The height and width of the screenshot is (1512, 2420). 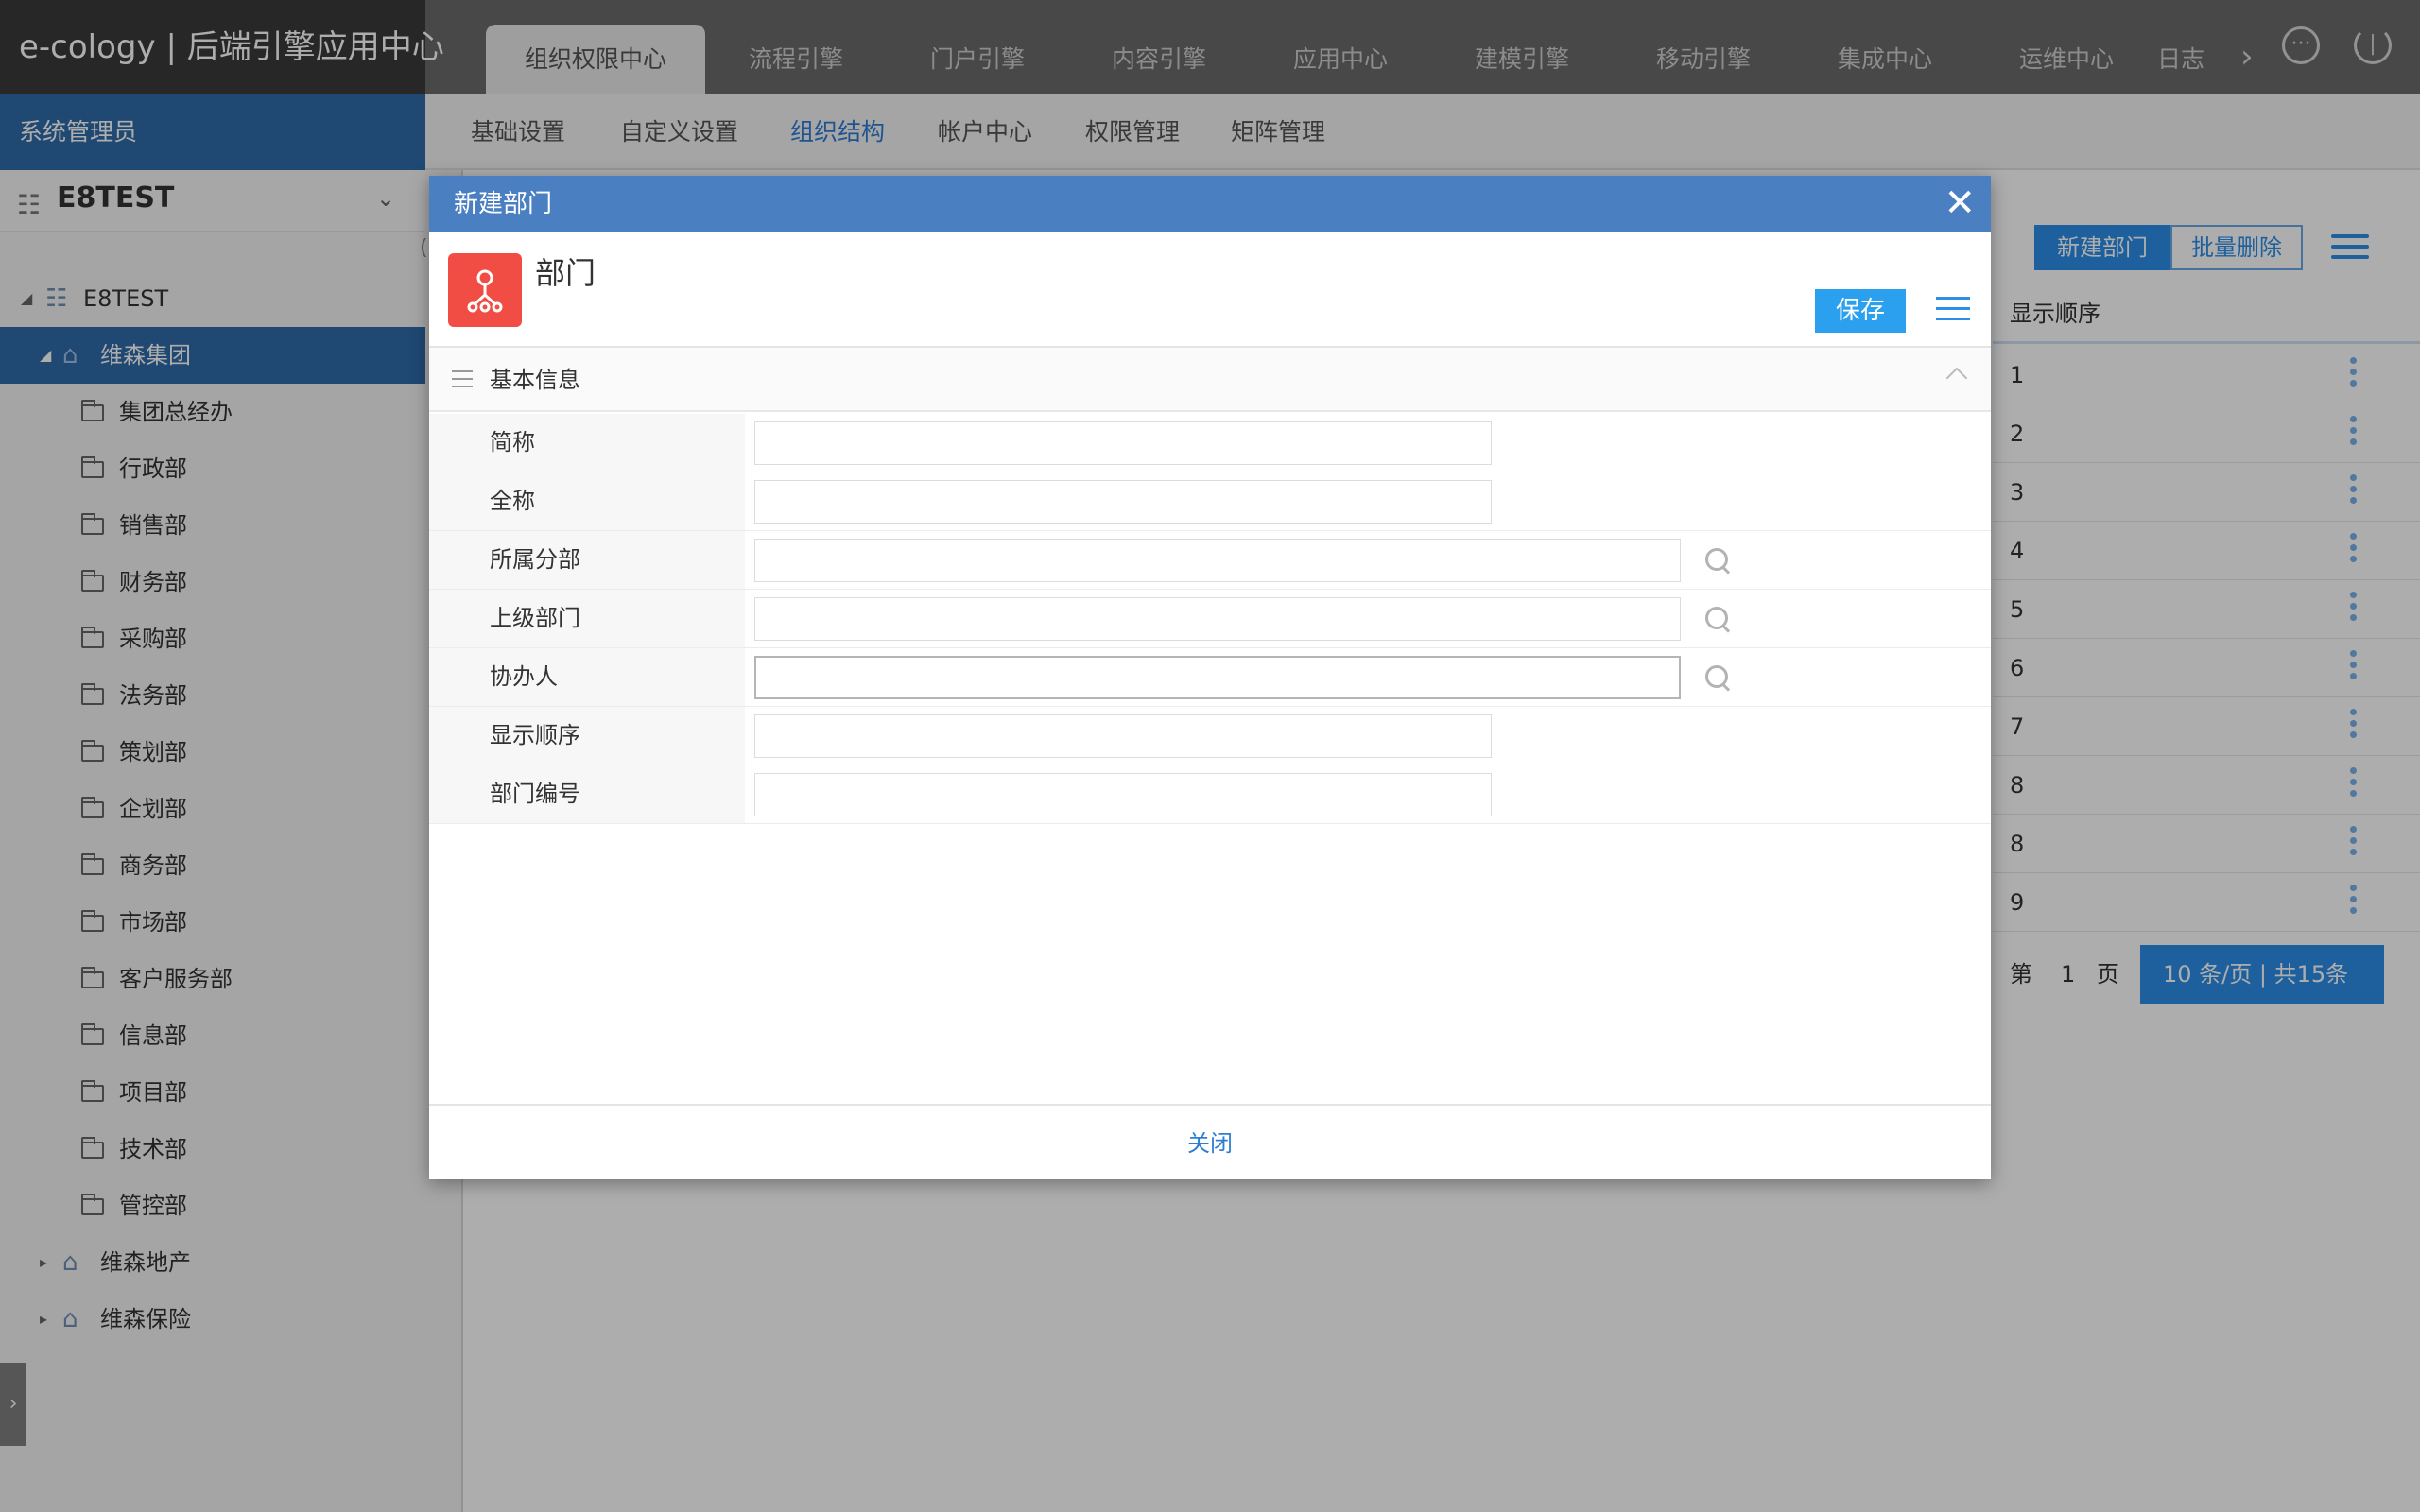 I want to click on field-label: 全称, so click(x=587, y=501).